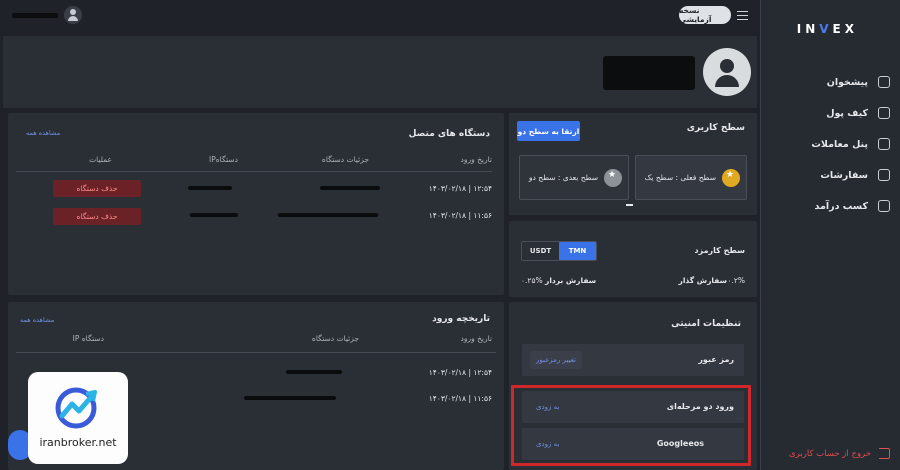  What do you see at coordinates (223, 159) in the screenshot?
I see `column-header: IPدستگاه` at bounding box center [223, 159].